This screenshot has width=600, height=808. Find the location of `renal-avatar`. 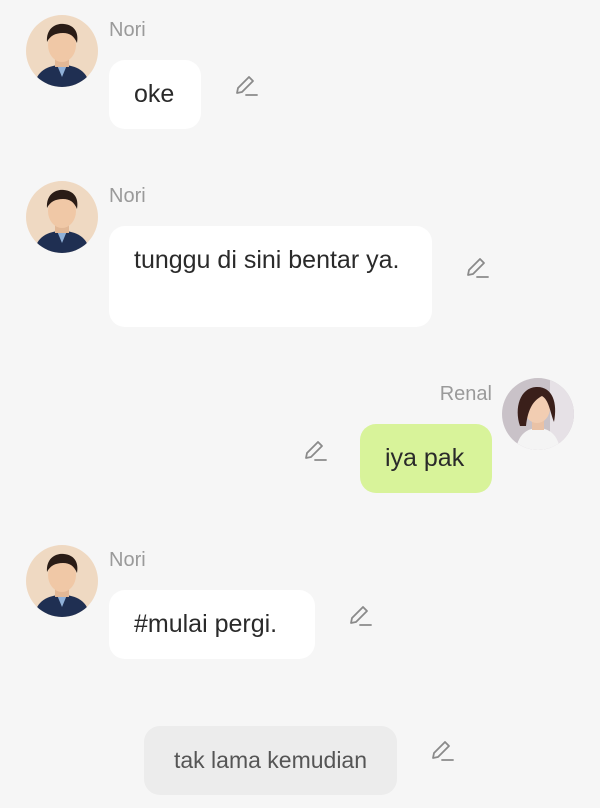

renal-avatar is located at coordinates (538, 414).